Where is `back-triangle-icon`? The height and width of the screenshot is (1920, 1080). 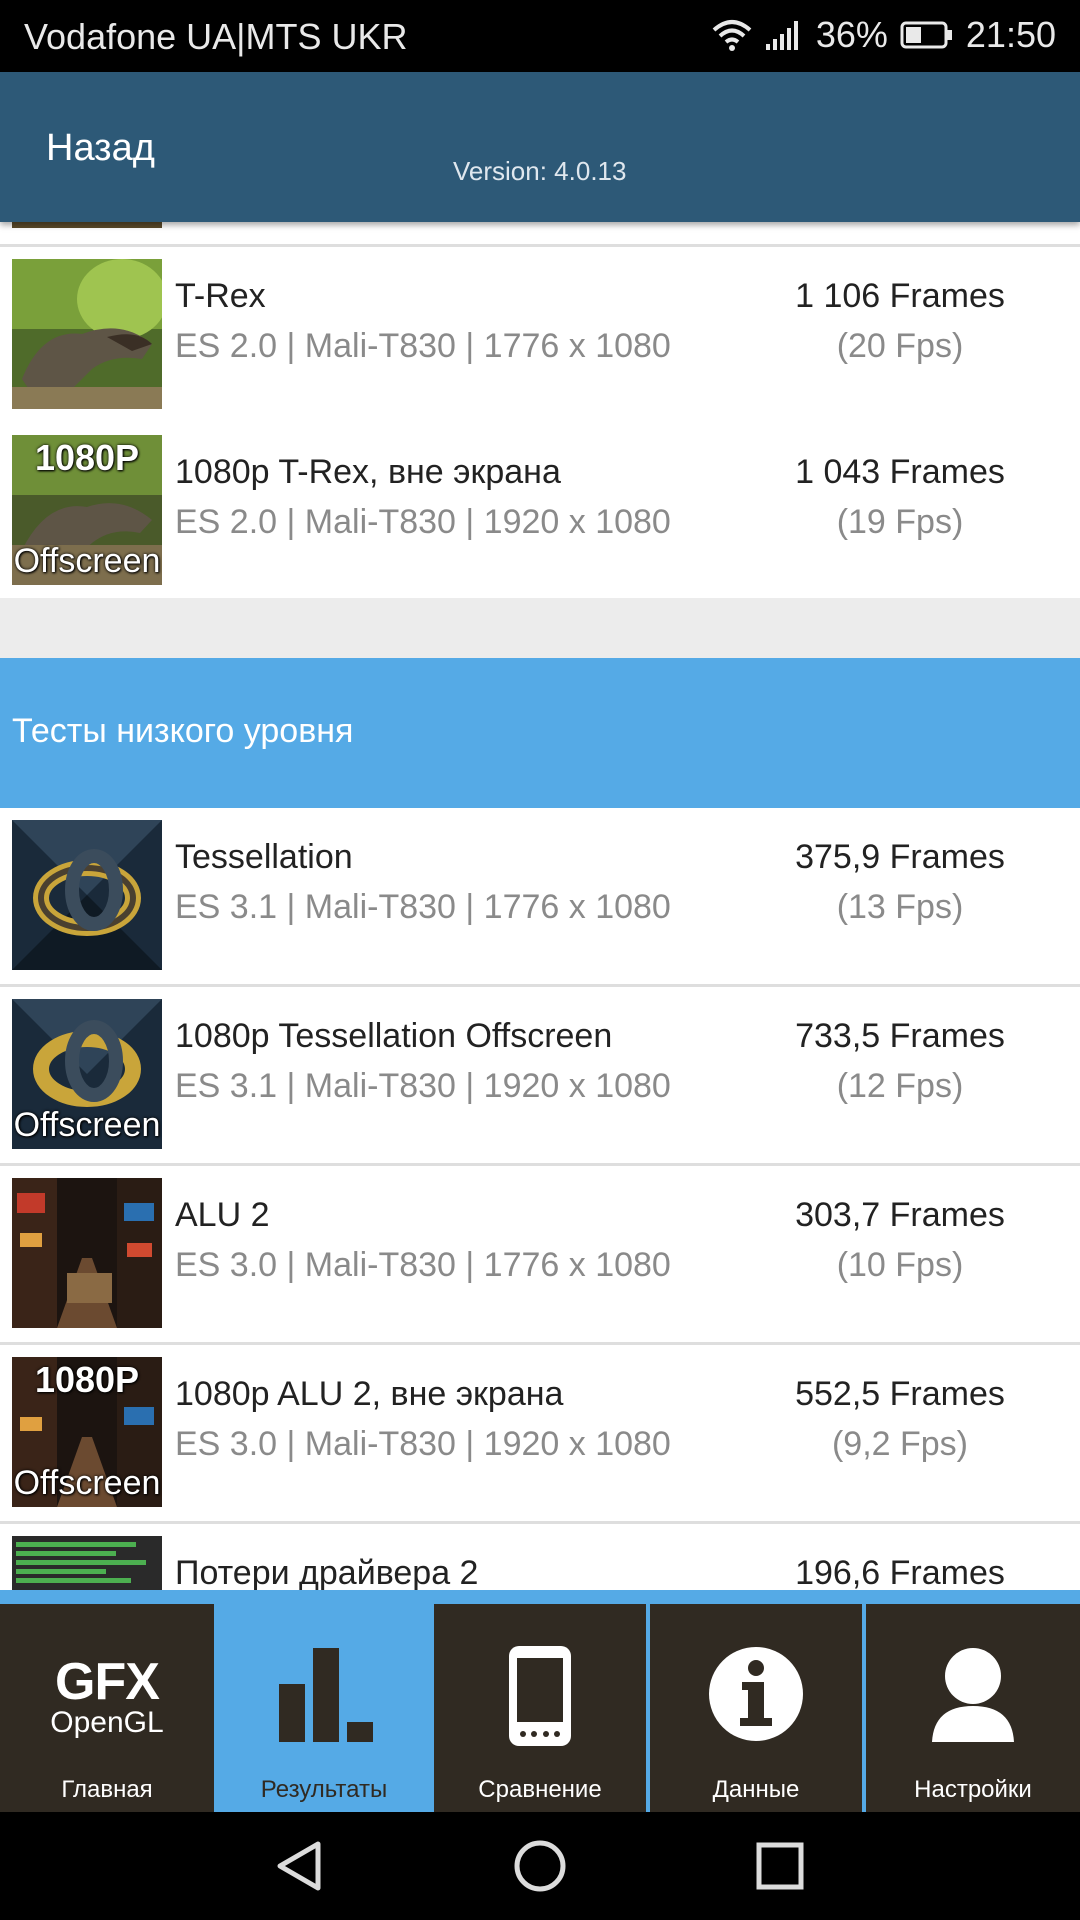
back-triangle-icon is located at coordinates (300, 1866).